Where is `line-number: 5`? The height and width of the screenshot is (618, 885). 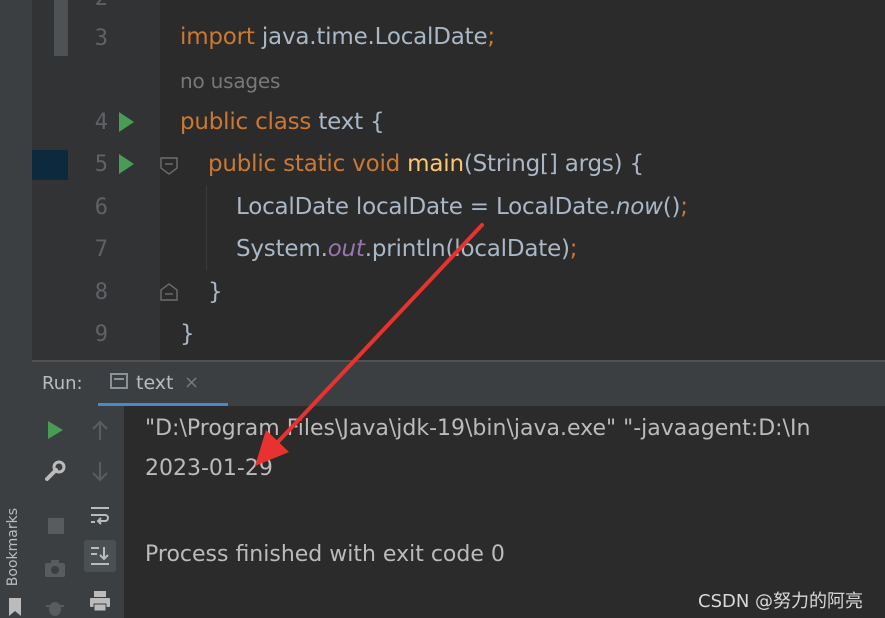 line-number: 5 is located at coordinates (101, 164).